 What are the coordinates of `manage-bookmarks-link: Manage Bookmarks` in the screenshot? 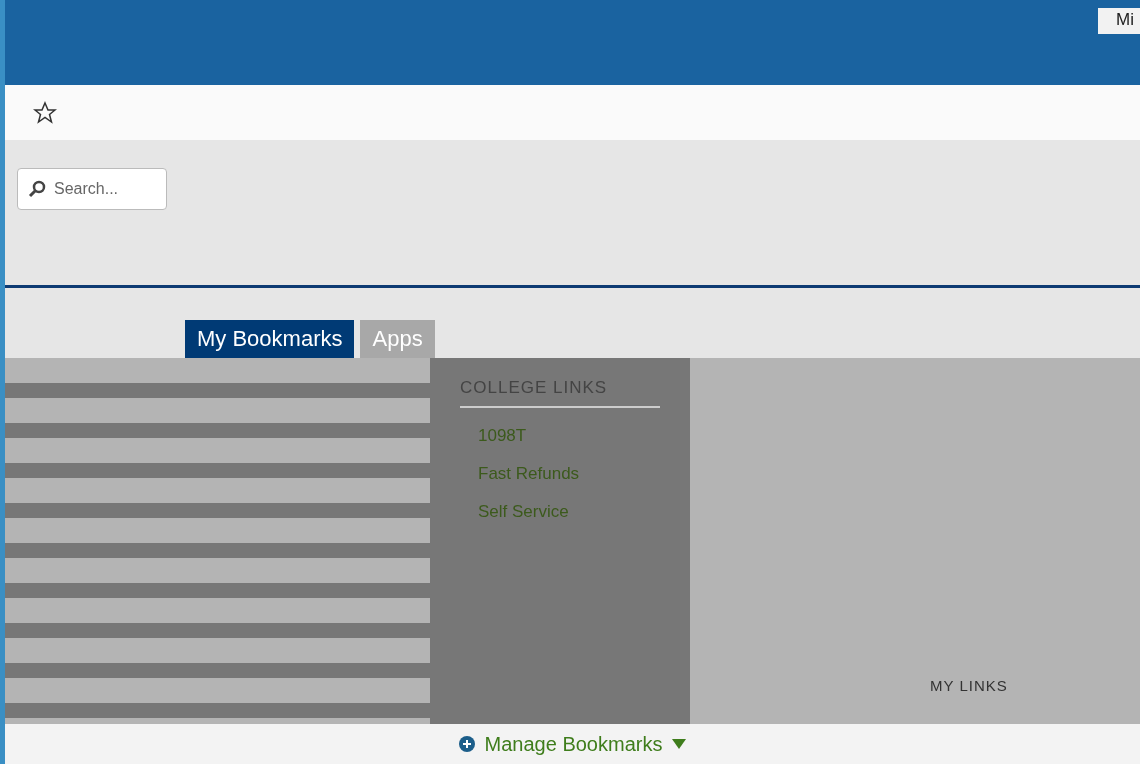 It's located at (572, 744).